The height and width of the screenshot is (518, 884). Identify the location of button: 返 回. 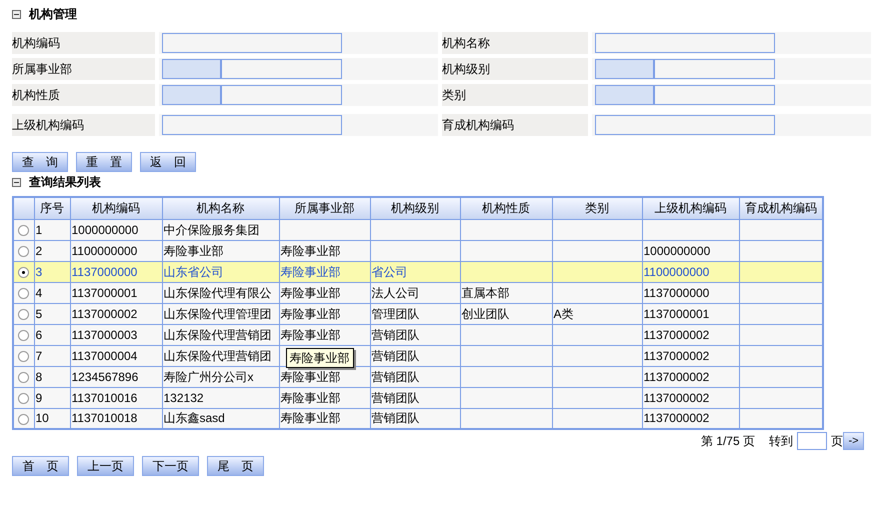
(168, 162).